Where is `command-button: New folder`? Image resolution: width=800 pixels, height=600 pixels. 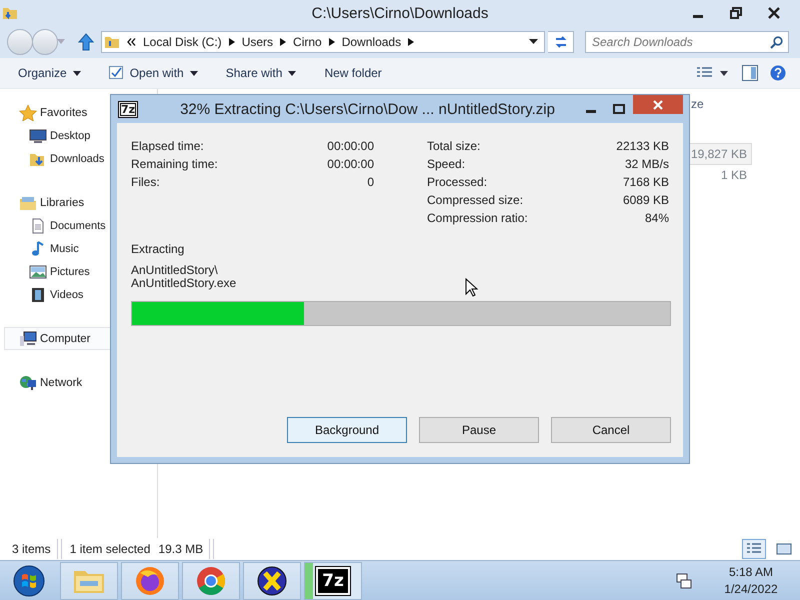 command-button: New folder is located at coordinates (353, 73).